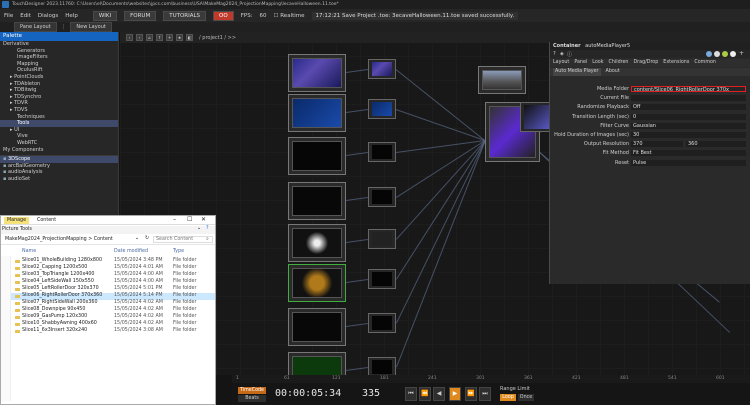  What do you see at coordinates (185, 15) in the screenshot?
I see `tutorials-button: TUTORIALS` at bounding box center [185, 15].